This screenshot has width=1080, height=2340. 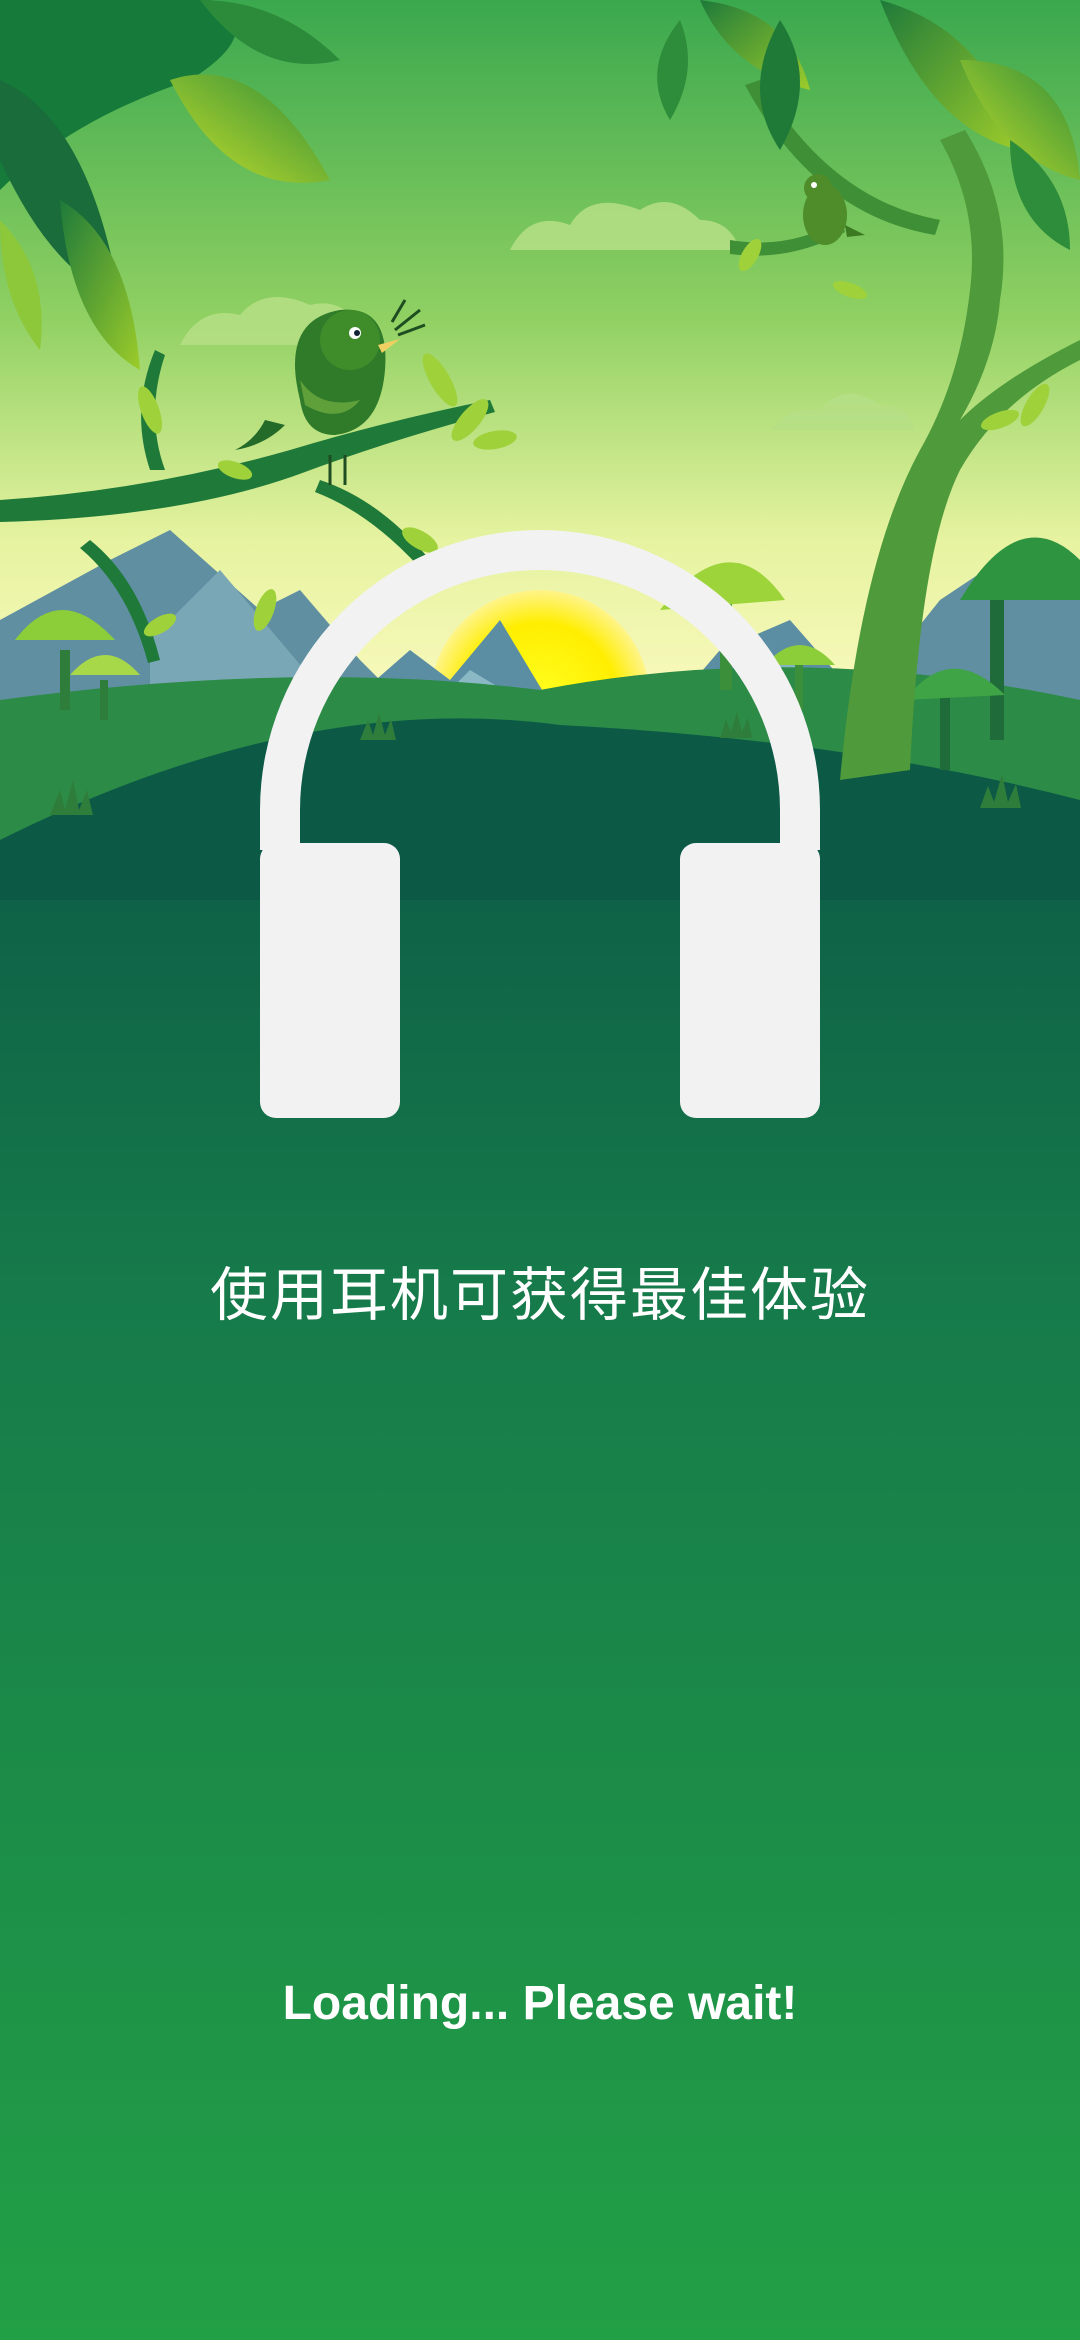 I want to click on headphones-icon, so click(x=540, y=824).